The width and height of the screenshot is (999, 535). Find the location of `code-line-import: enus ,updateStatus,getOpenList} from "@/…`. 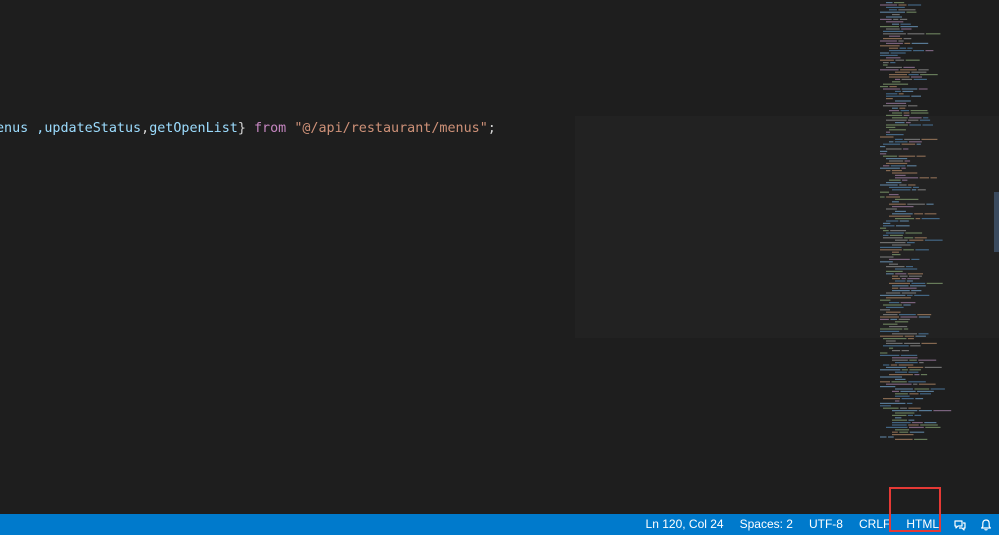

code-line-import: enus ,updateStatus,getOpenList} from "@/… is located at coordinates (248, 129).